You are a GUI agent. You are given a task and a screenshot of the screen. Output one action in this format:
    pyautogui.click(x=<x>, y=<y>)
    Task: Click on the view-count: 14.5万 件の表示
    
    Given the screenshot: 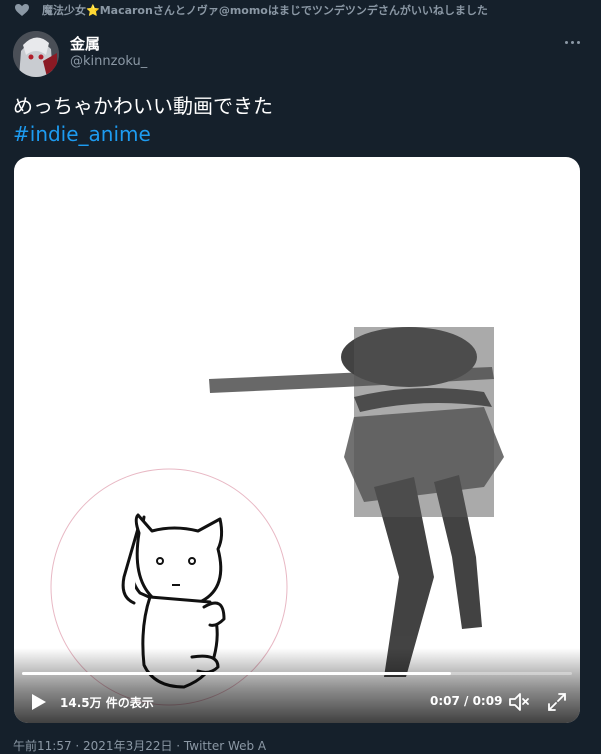 What is the action you would take?
    pyautogui.click(x=107, y=703)
    